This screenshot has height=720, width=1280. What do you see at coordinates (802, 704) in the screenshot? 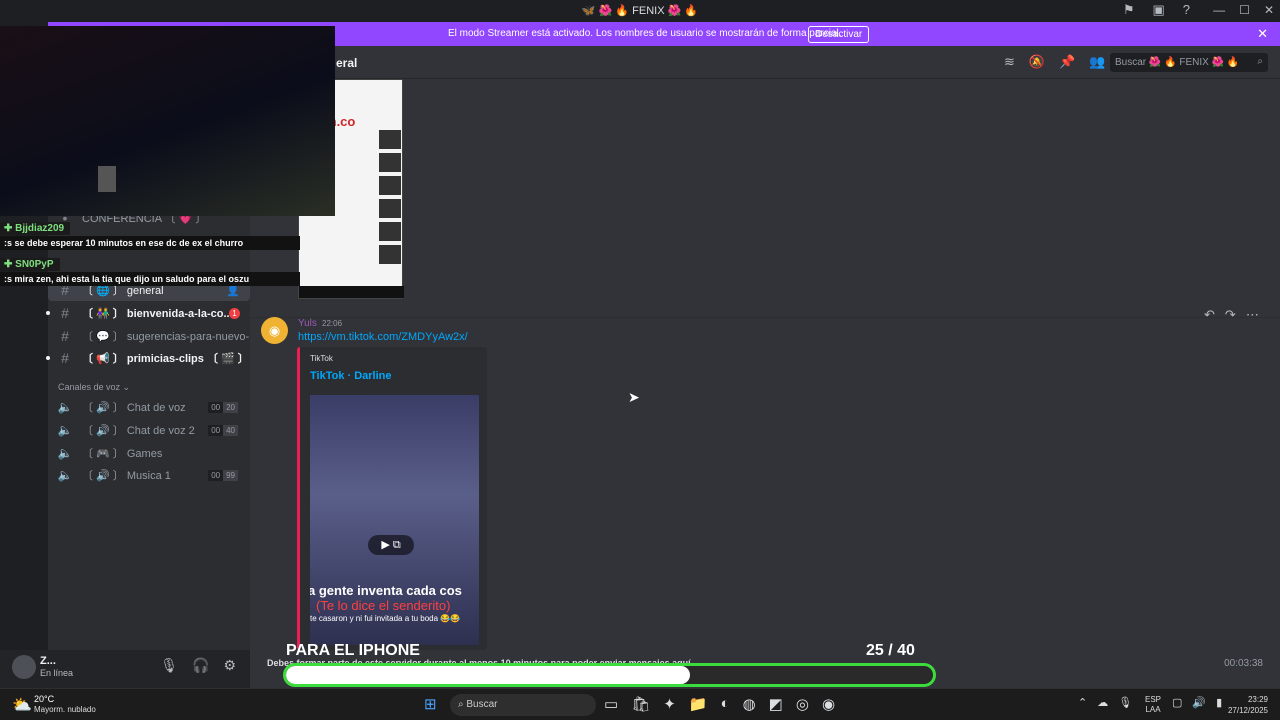
I see `game-icon: ◎` at bounding box center [802, 704].